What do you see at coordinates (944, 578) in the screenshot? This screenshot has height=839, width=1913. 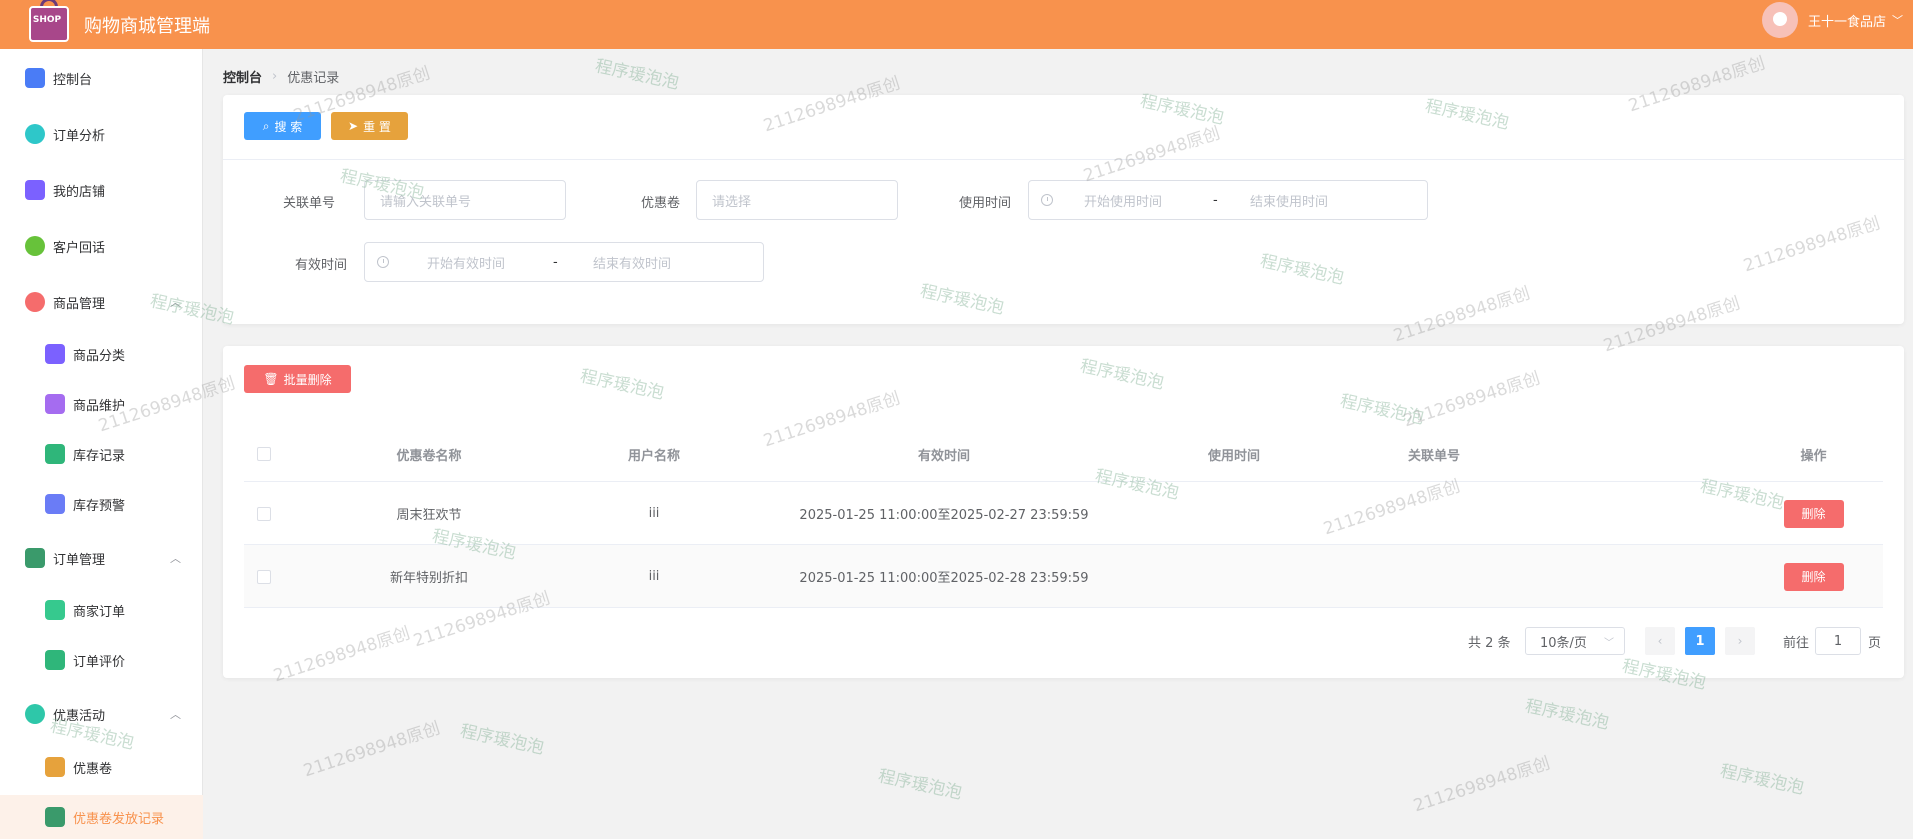 I see `valid-time-cell: 2025-01-25 11:00:00至2025-02-28 23:59:59` at bounding box center [944, 578].